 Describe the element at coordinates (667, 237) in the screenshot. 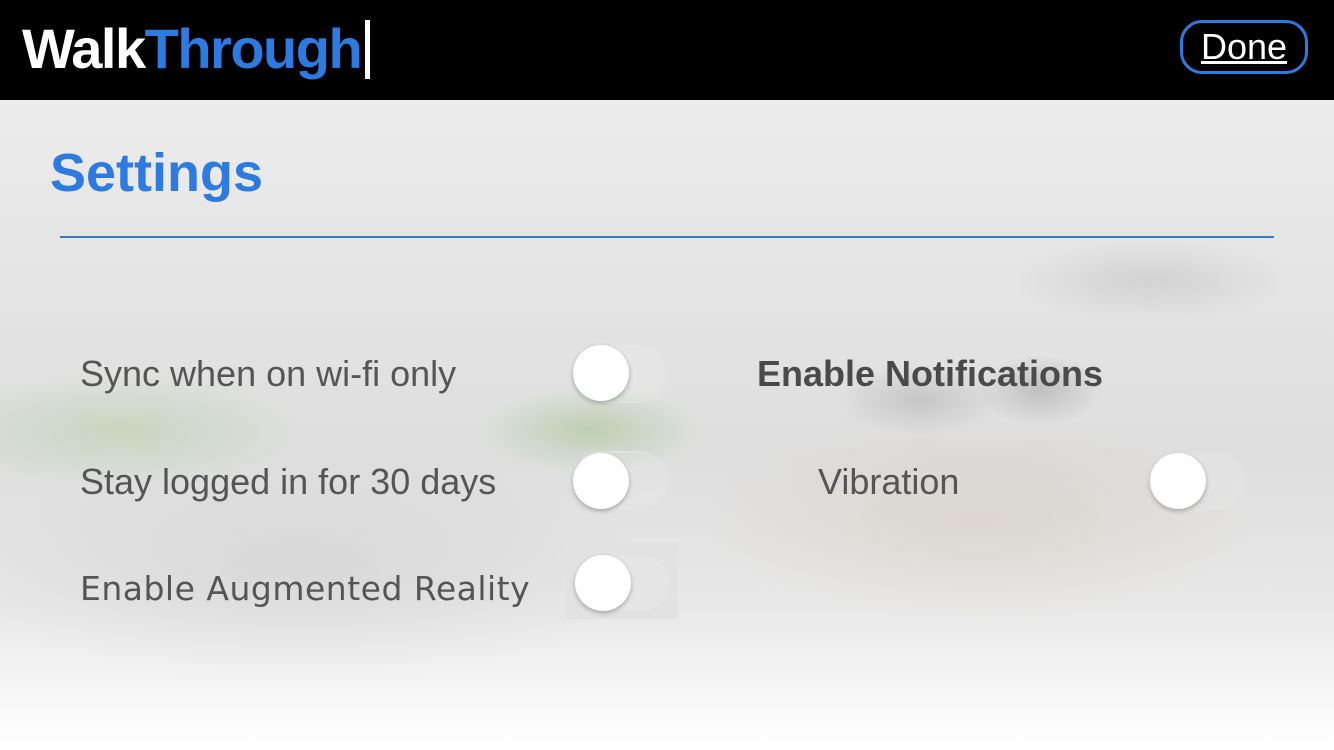

I see `title-divider` at that location.